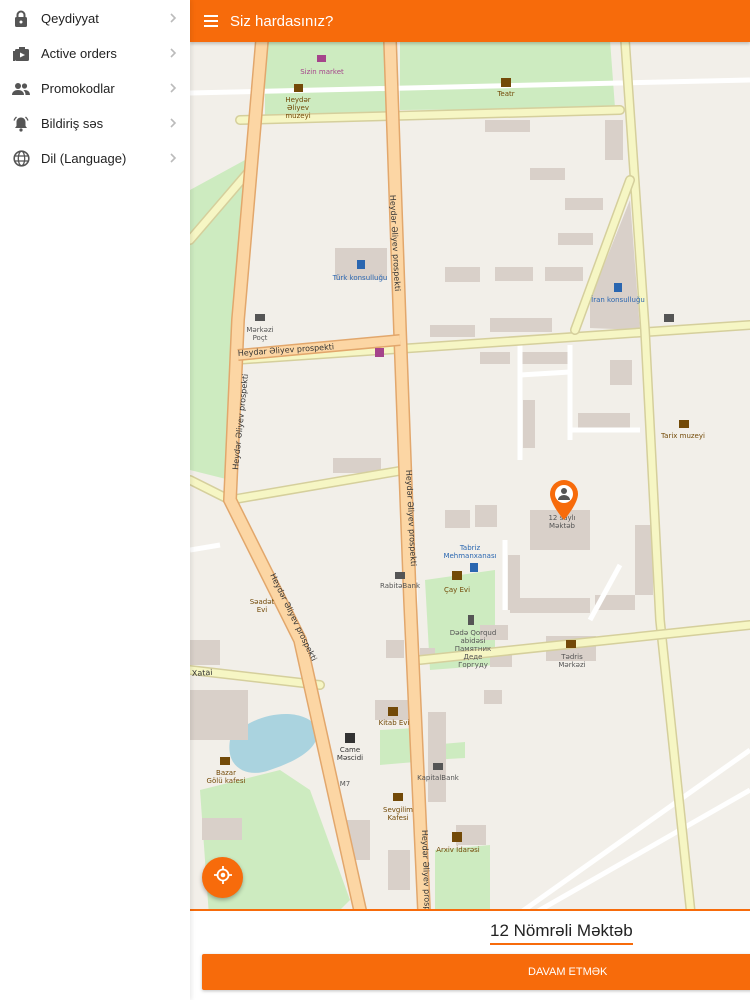 Image resolution: width=750 pixels, height=1000 pixels. What do you see at coordinates (21, 159) in the screenshot?
I see `globe-icon` at bounding box center [21, 159].